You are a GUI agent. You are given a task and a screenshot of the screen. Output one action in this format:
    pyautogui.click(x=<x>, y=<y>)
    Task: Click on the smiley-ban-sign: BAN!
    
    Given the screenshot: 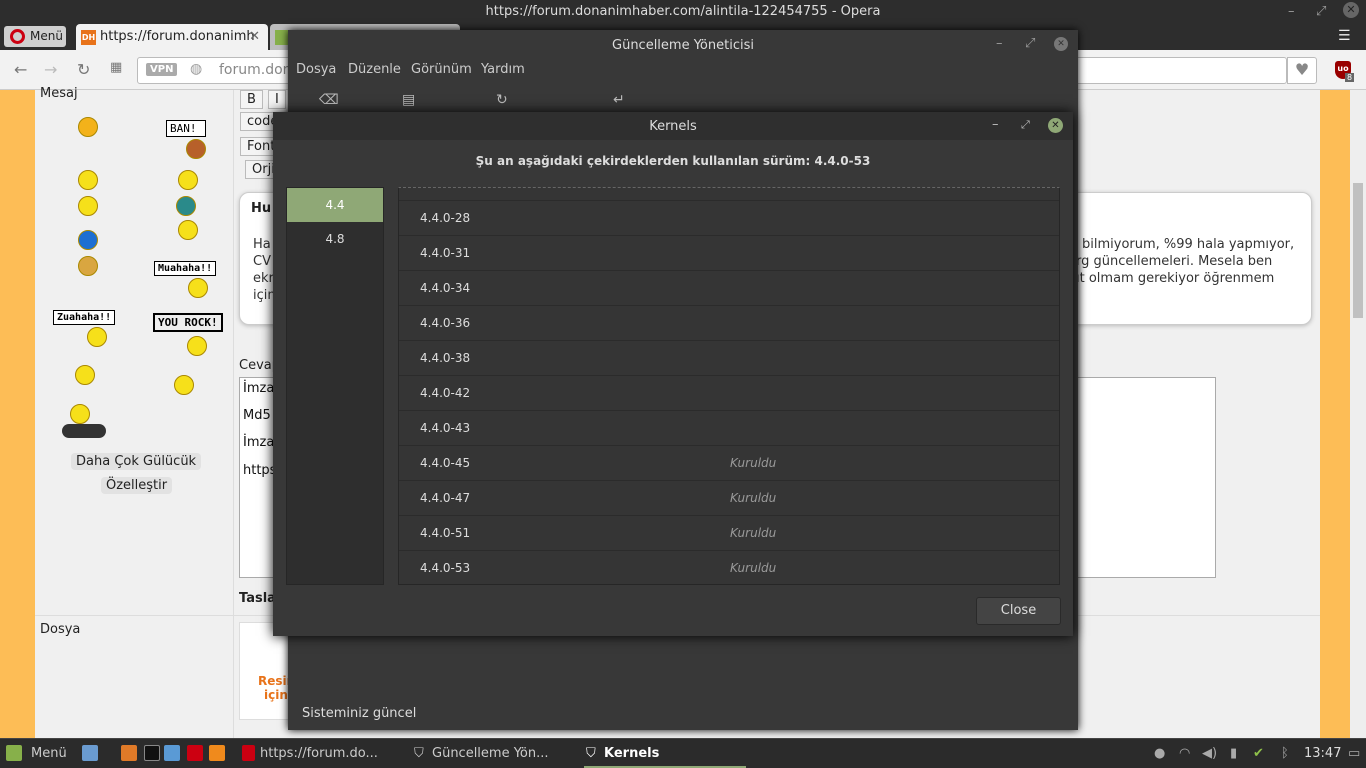 What is the action you would take?
    pyautogui.click(x=186, y=139)
    